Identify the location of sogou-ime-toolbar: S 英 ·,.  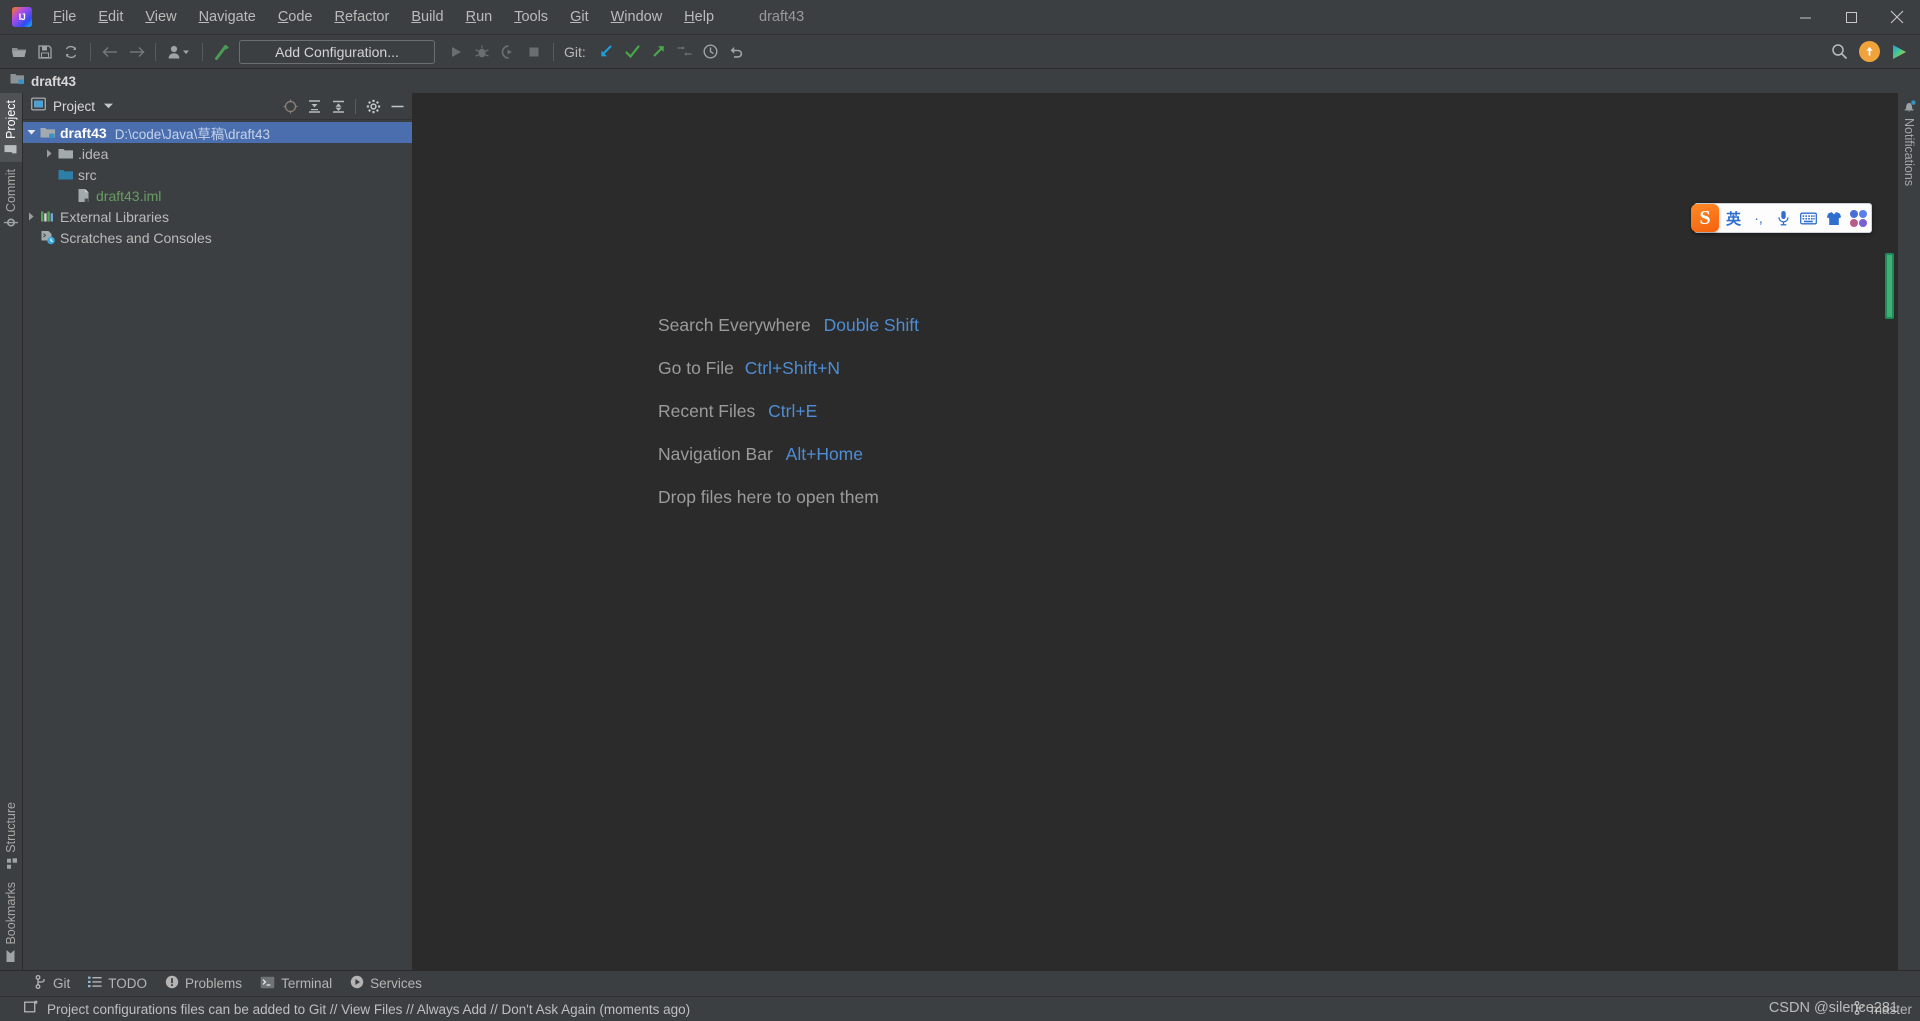
(1781, 218).